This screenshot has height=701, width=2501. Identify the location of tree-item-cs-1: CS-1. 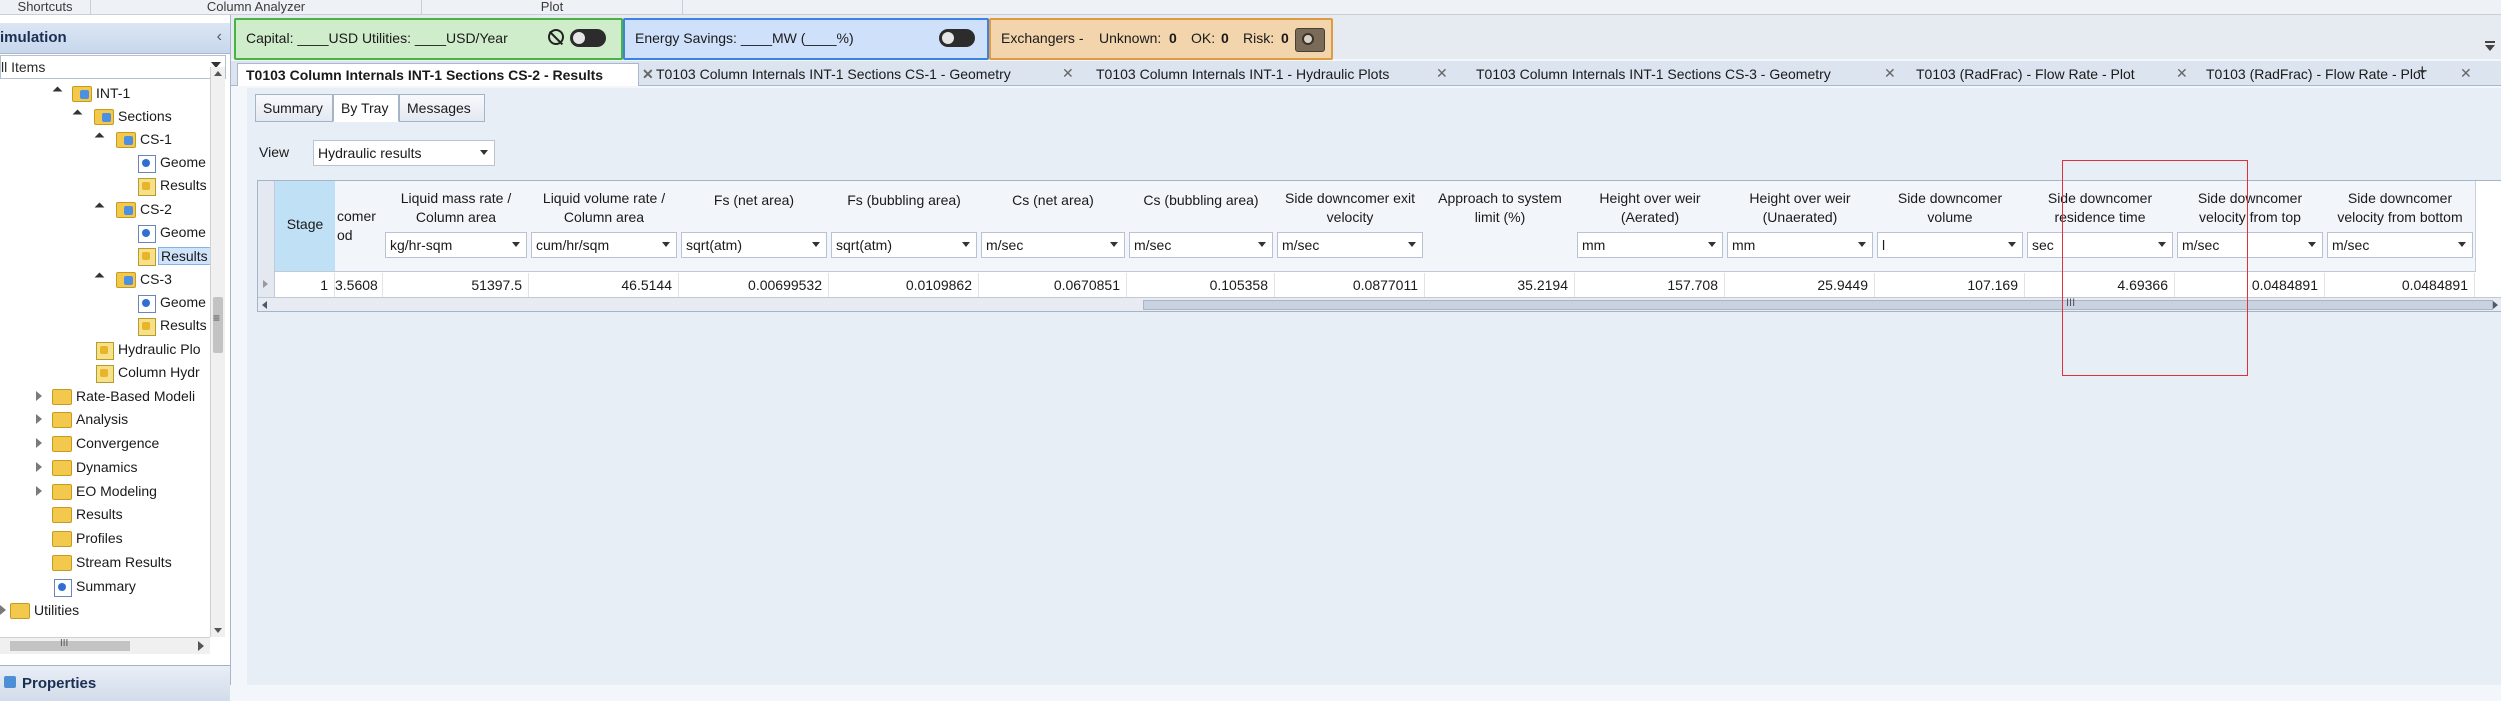
(105, 140).